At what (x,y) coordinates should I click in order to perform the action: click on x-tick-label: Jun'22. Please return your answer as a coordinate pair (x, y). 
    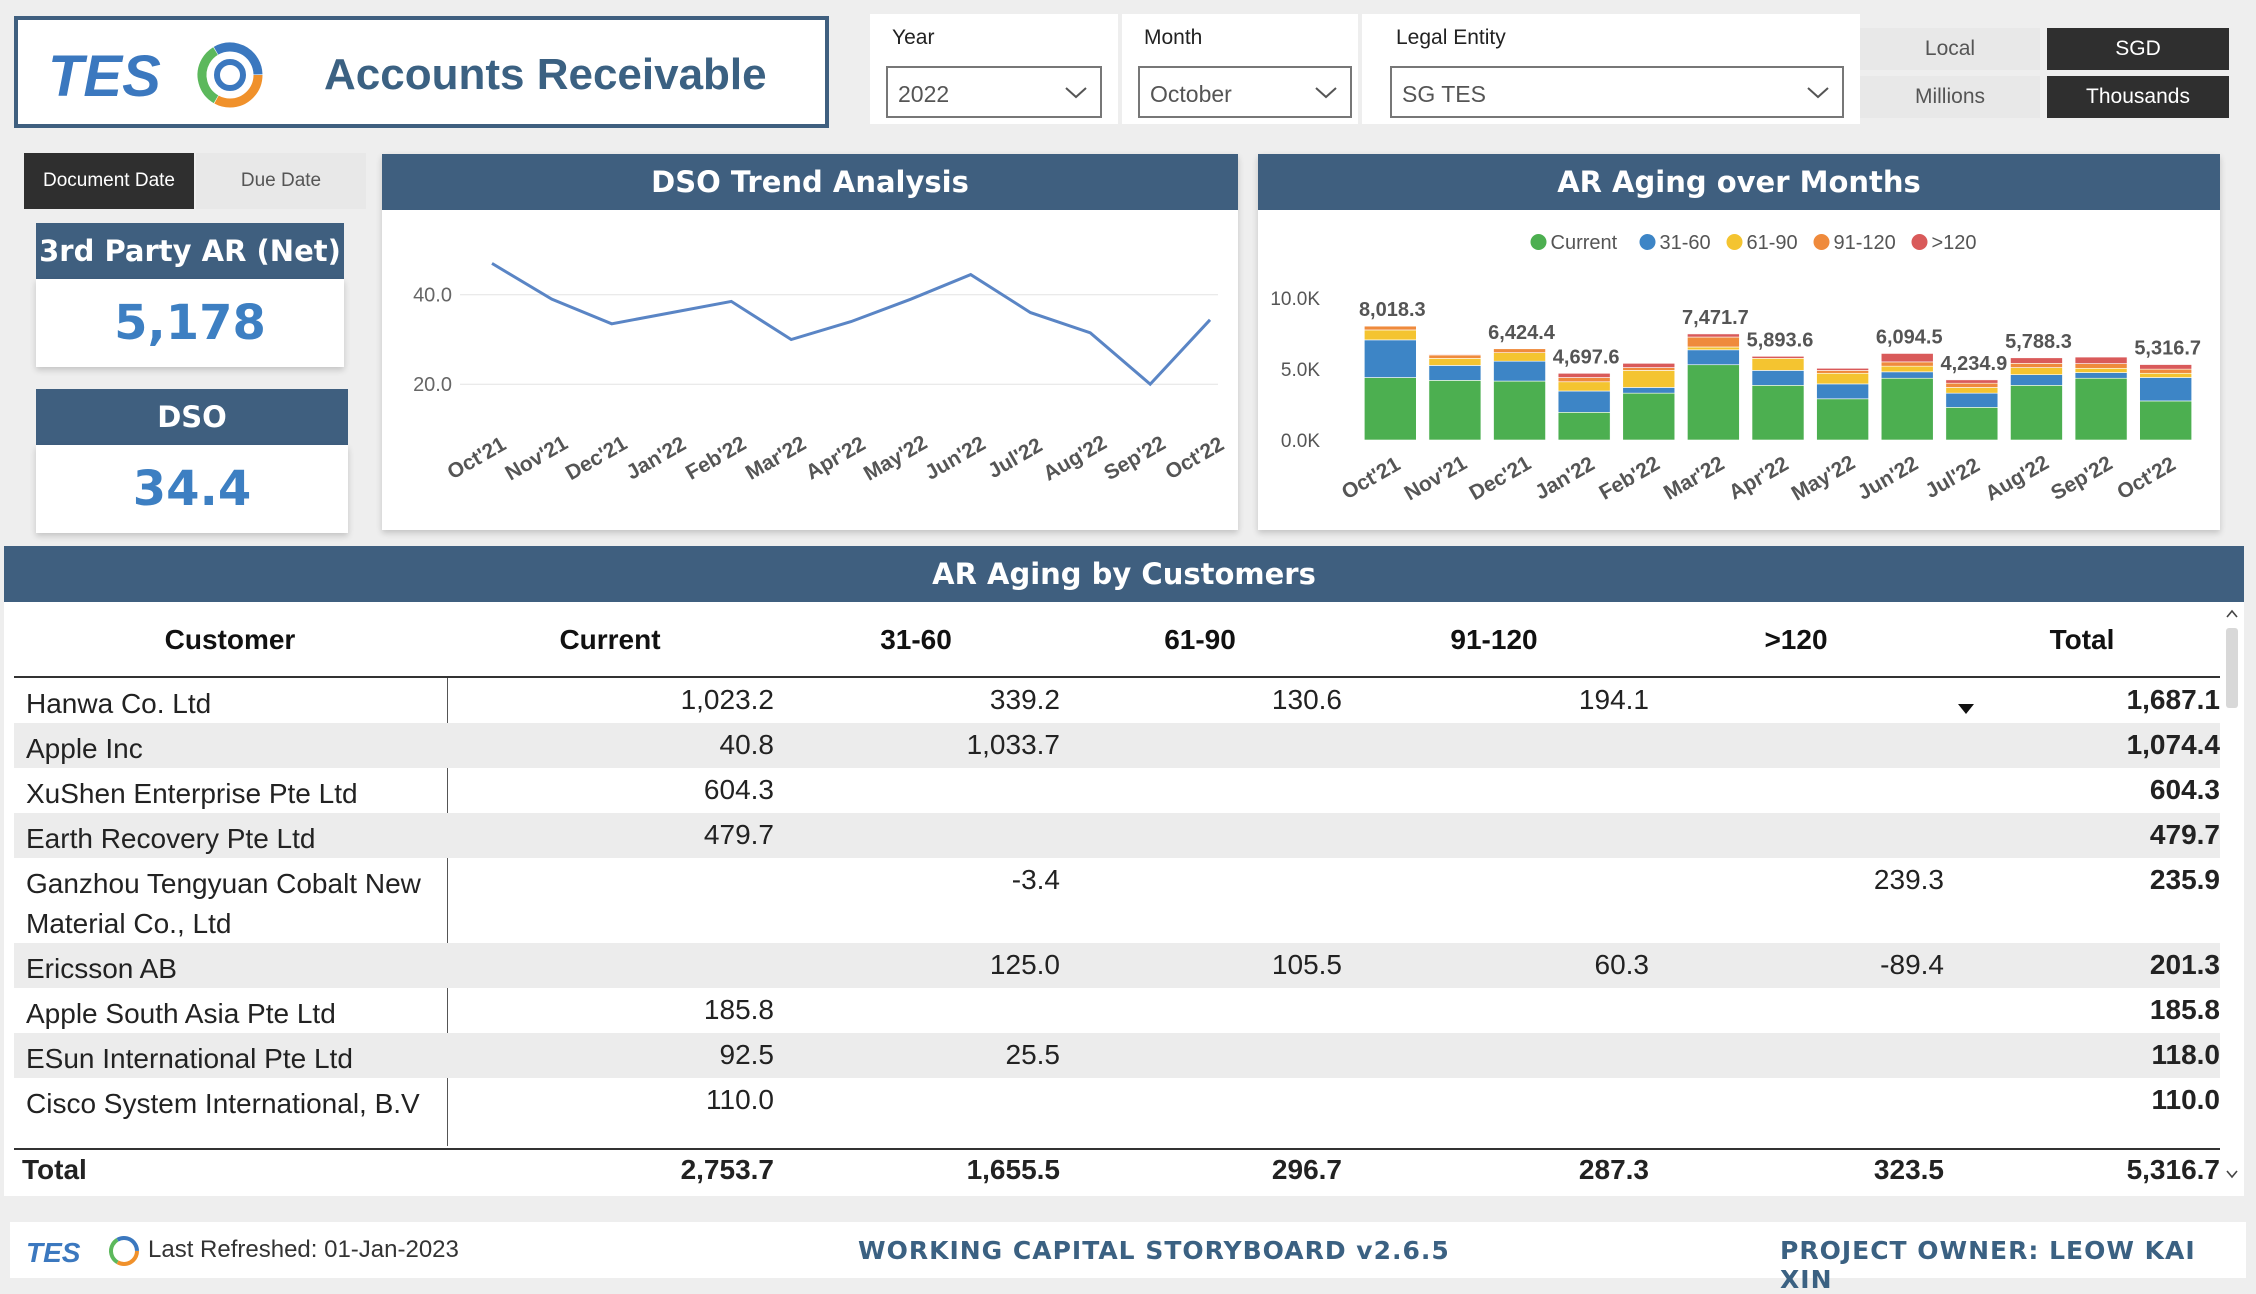
    Looking at the image, I should click on (1888, 478).